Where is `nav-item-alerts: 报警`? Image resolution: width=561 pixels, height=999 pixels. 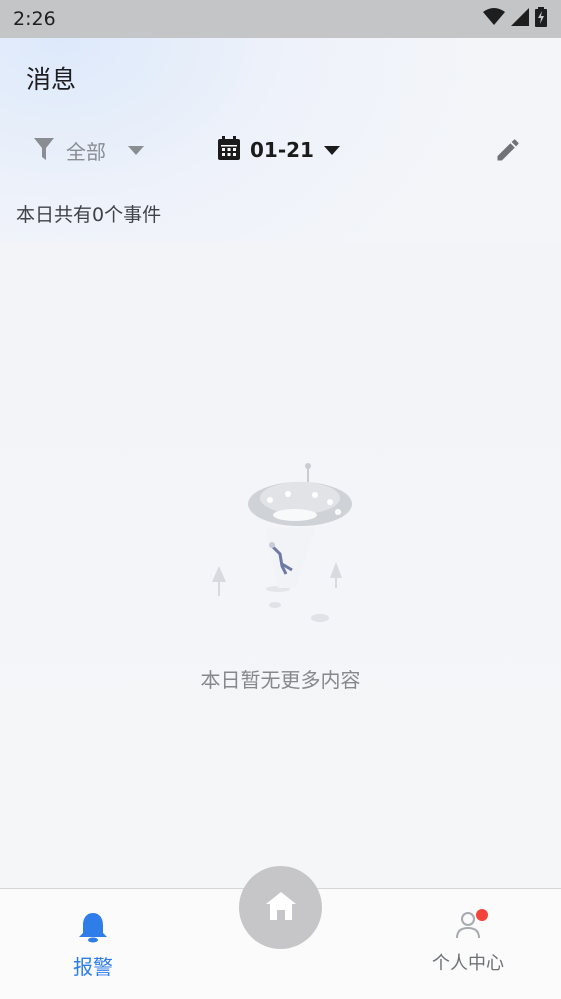 nav-item-alerts: 报警 is located at coordinates (93, 945).